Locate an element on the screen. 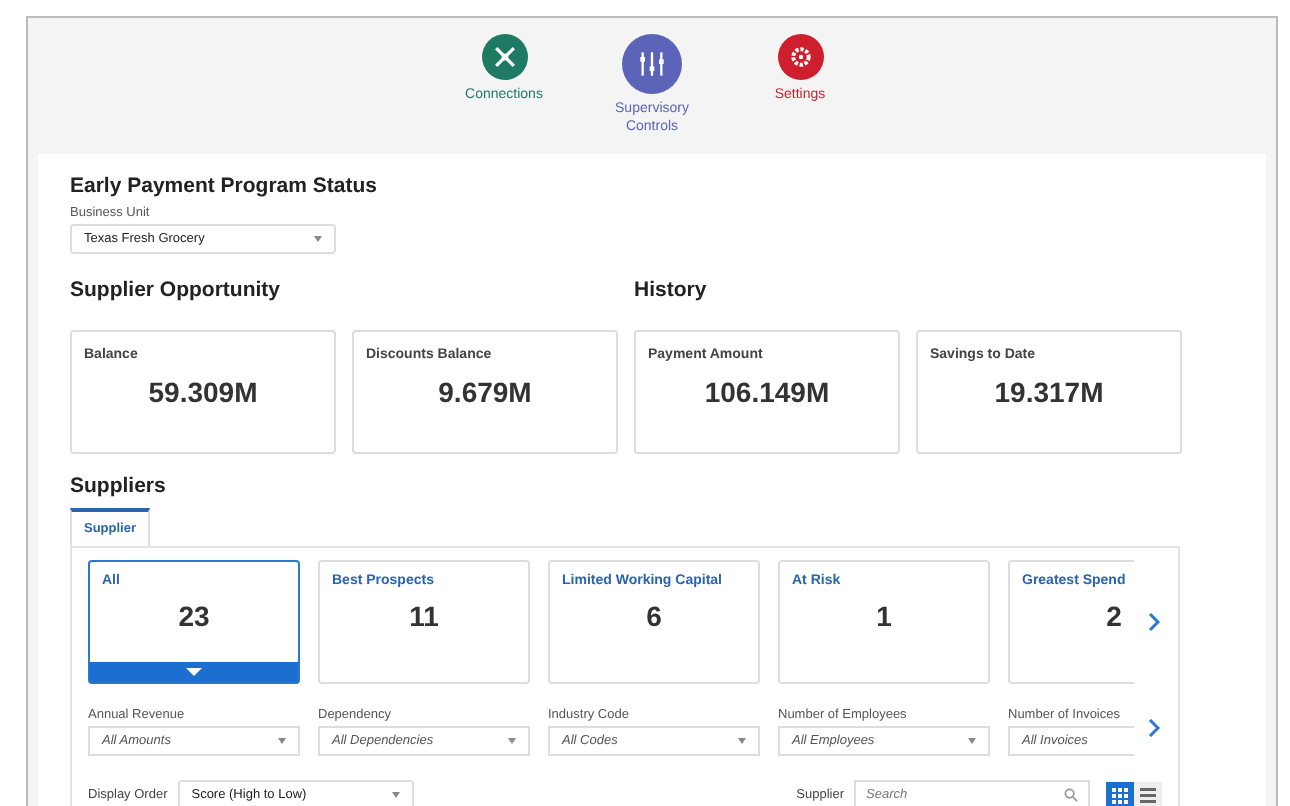 This screenshot has height=806, width=1290. sliders-icon is located at coordinates (652, 64).